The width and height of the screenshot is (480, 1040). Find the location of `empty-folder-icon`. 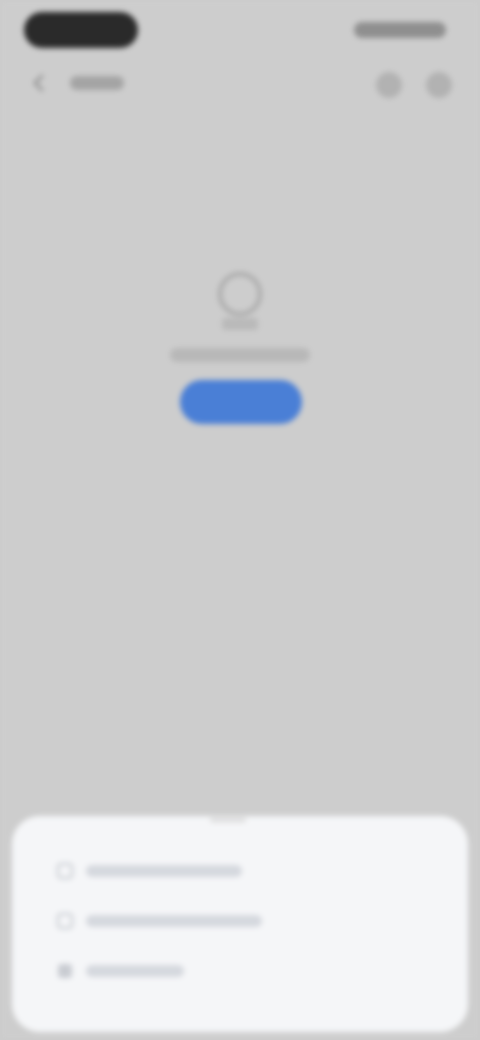

empty-folder-icon is located at coordinates (240, 302).